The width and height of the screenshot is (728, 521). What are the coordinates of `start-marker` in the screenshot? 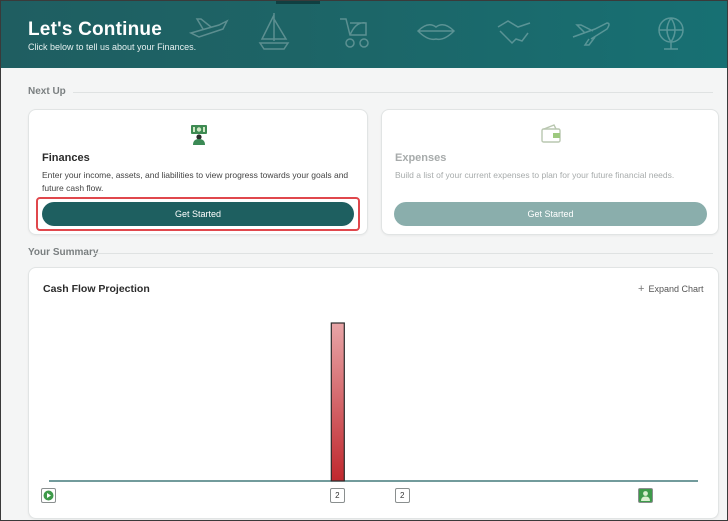 It's located at (48, 495).